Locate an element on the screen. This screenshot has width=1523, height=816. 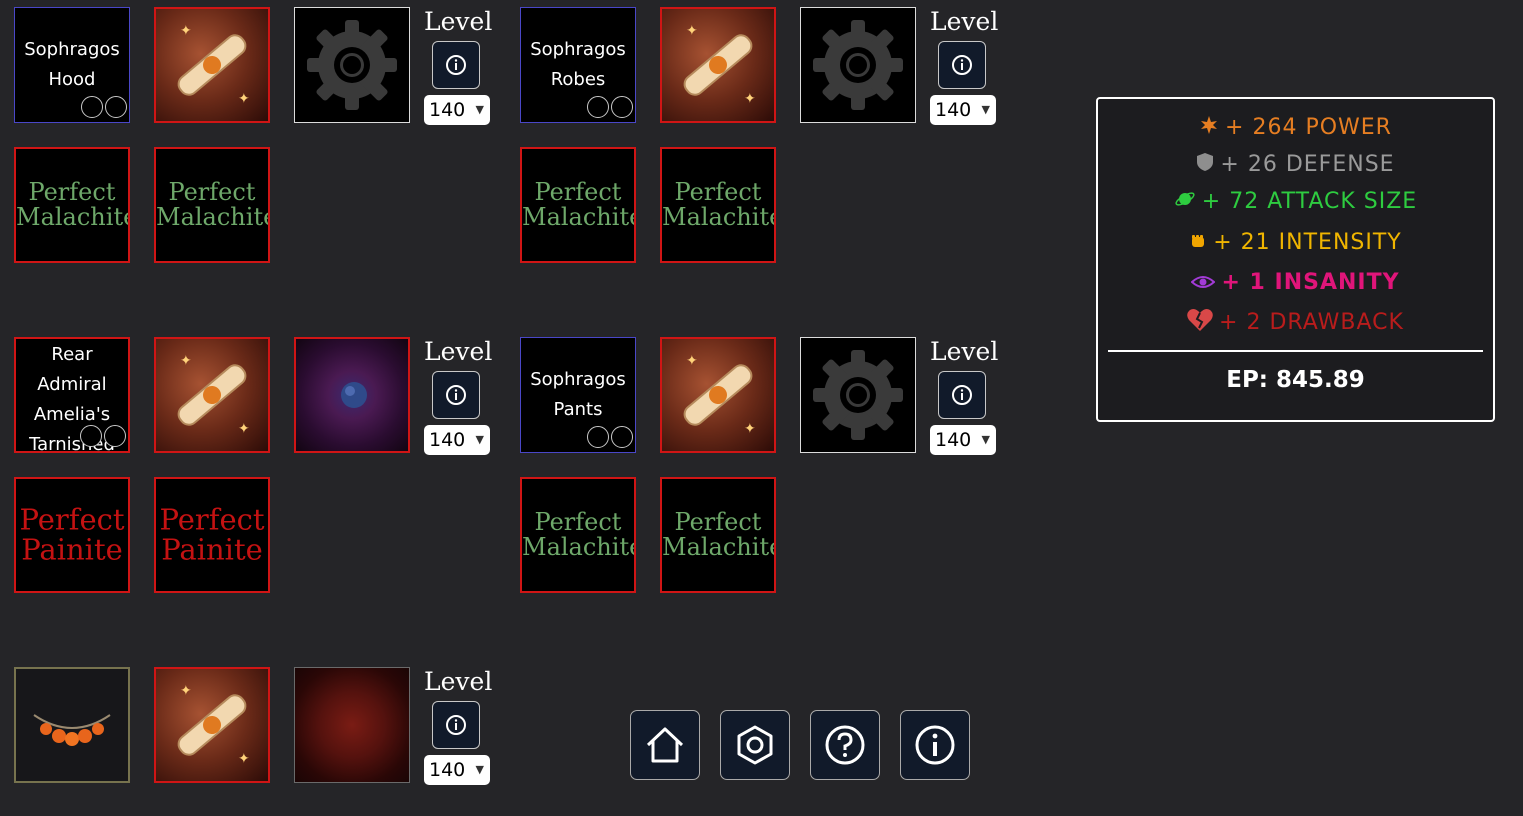
home-button is located at coordinates (665, 745).